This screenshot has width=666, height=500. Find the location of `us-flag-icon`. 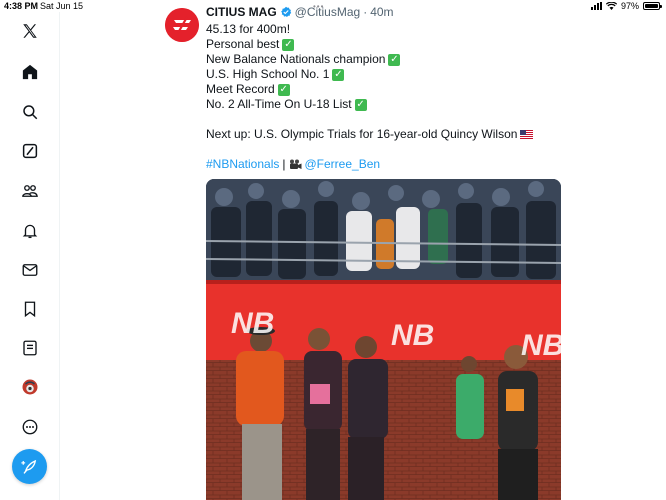

us-flag-icon is located at coordinates (527, 134).